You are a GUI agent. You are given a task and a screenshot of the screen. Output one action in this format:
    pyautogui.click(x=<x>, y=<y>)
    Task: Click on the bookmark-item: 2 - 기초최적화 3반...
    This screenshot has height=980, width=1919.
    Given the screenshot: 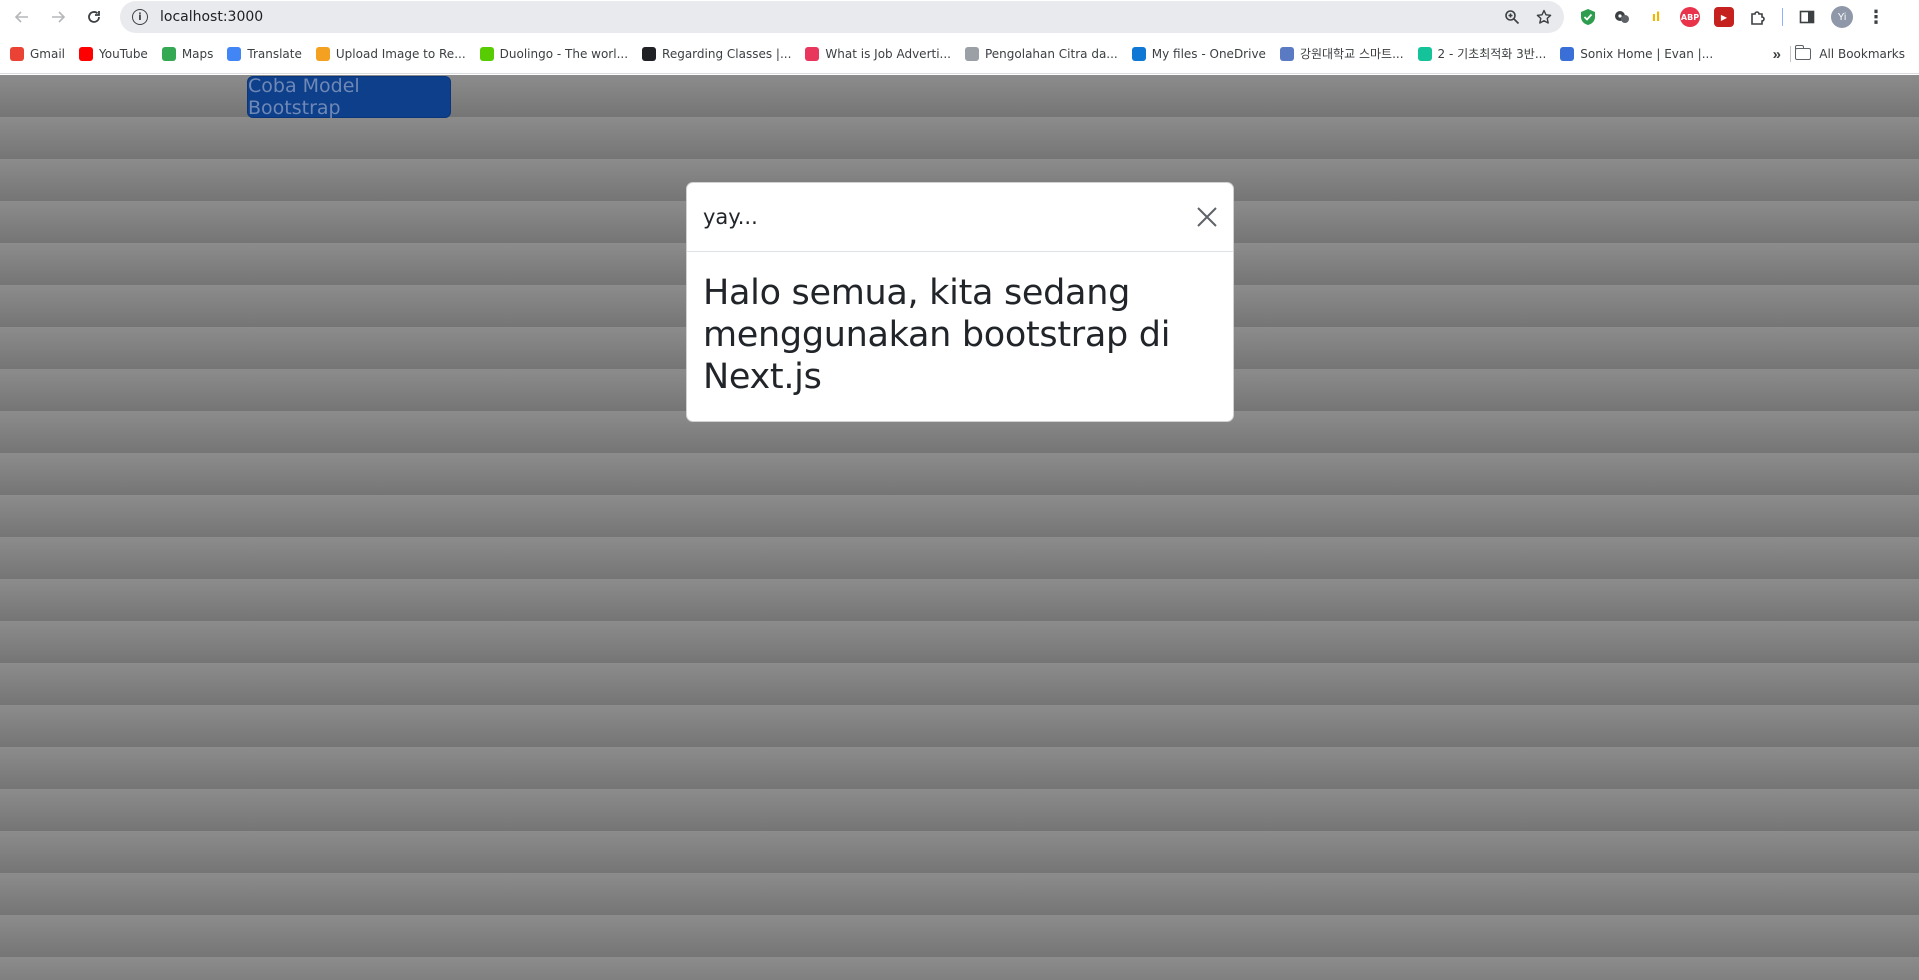 What is the action you would take?
    pyautogui.click(x=1482, y=53)
    